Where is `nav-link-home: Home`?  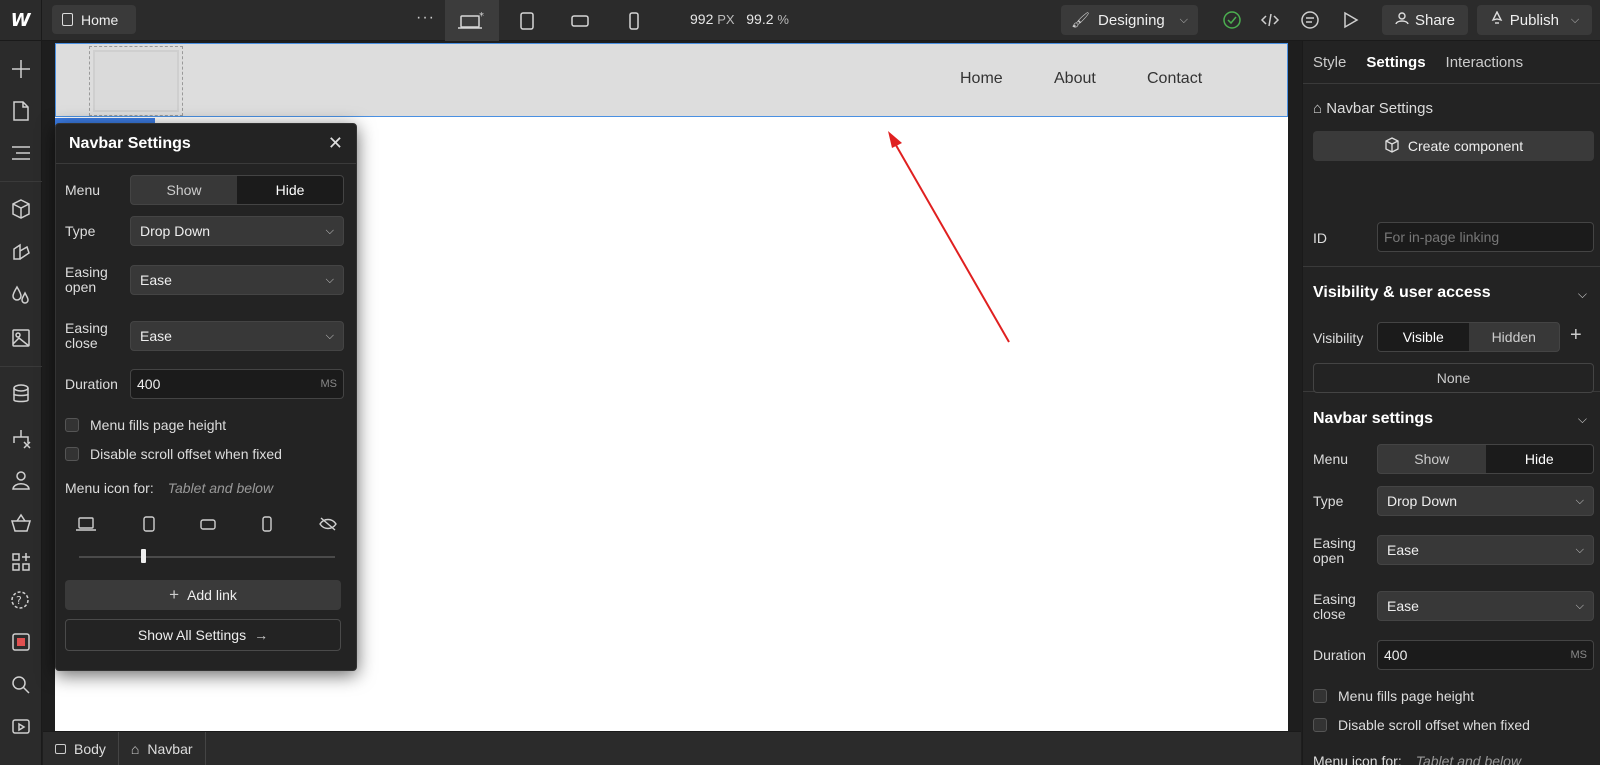
nav-link-home: Home is located at coordinates (981, 79).